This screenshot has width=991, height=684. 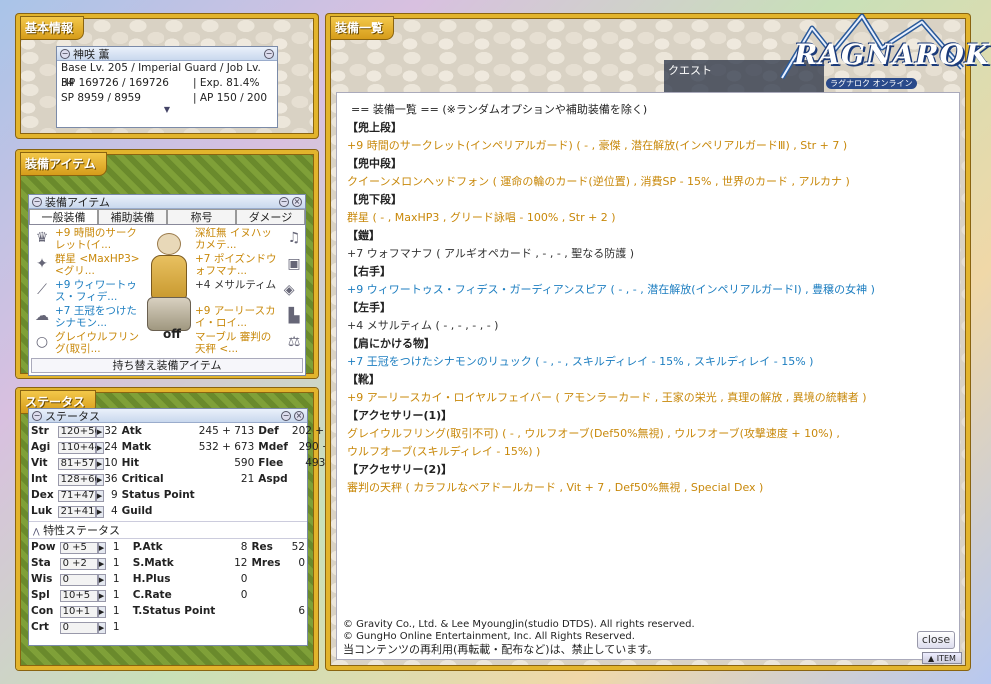 What do you see at coordinates (400, 469) in the screenshot?
I see `equip-section-header: 【アクセサリー(2)】` at bounding box center [400, 469].